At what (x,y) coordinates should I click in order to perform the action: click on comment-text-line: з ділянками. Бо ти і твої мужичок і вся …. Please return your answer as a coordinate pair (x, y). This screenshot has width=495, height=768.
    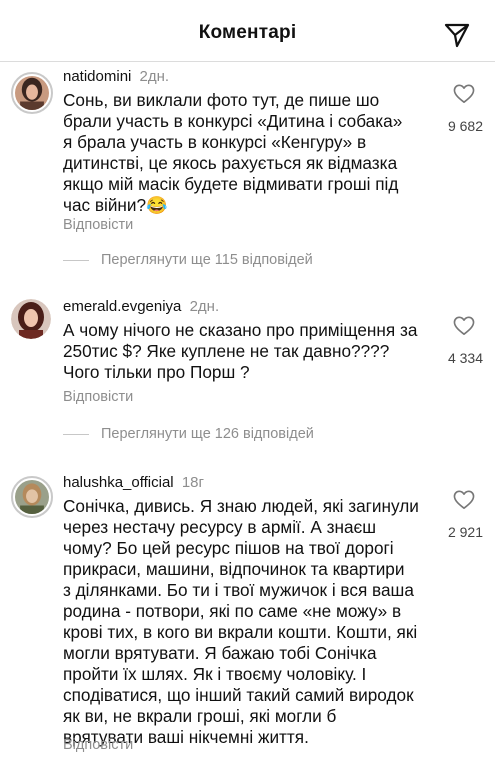
    Looking at the image, I should click on (238, 590).